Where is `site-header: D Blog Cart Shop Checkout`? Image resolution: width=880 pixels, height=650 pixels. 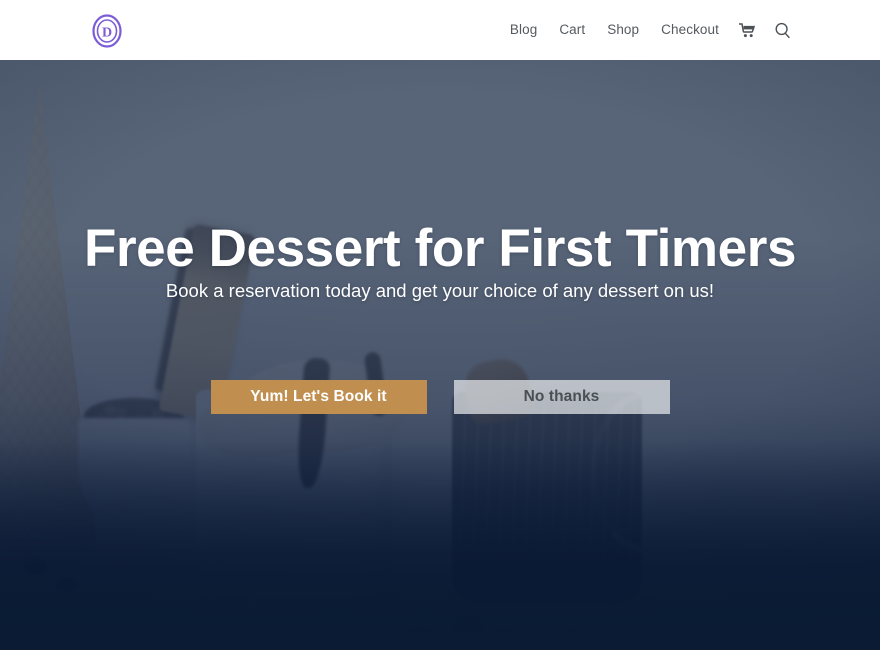
site-header: D Blog Cart Shop Checkout is located at coordinates (440, 30).